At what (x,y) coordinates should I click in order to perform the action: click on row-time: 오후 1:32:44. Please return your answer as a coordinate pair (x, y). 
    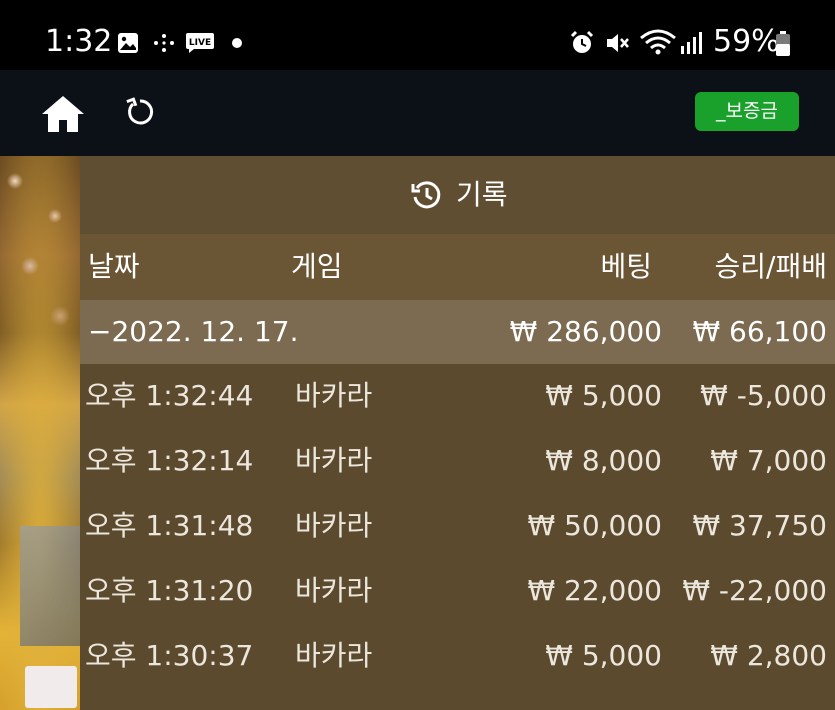
    Looking at the image, I should click on (169, 395).